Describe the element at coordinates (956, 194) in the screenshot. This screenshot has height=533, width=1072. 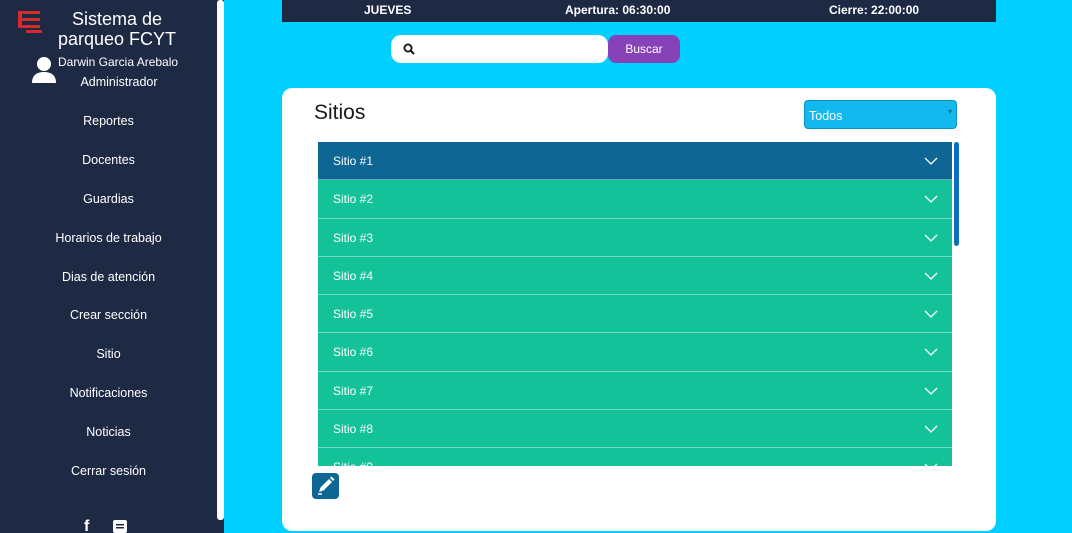
I see `list-scrollbar` at that location.